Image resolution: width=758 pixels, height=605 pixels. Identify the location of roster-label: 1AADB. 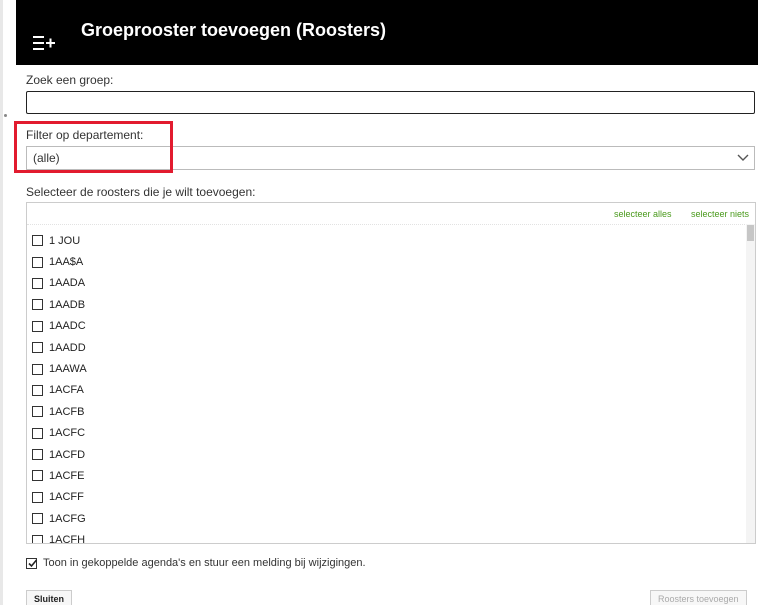
(67, 304).